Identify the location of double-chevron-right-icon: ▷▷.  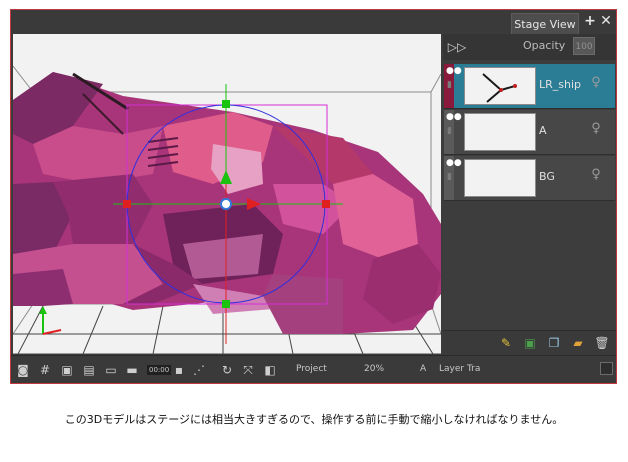
(457, 47).